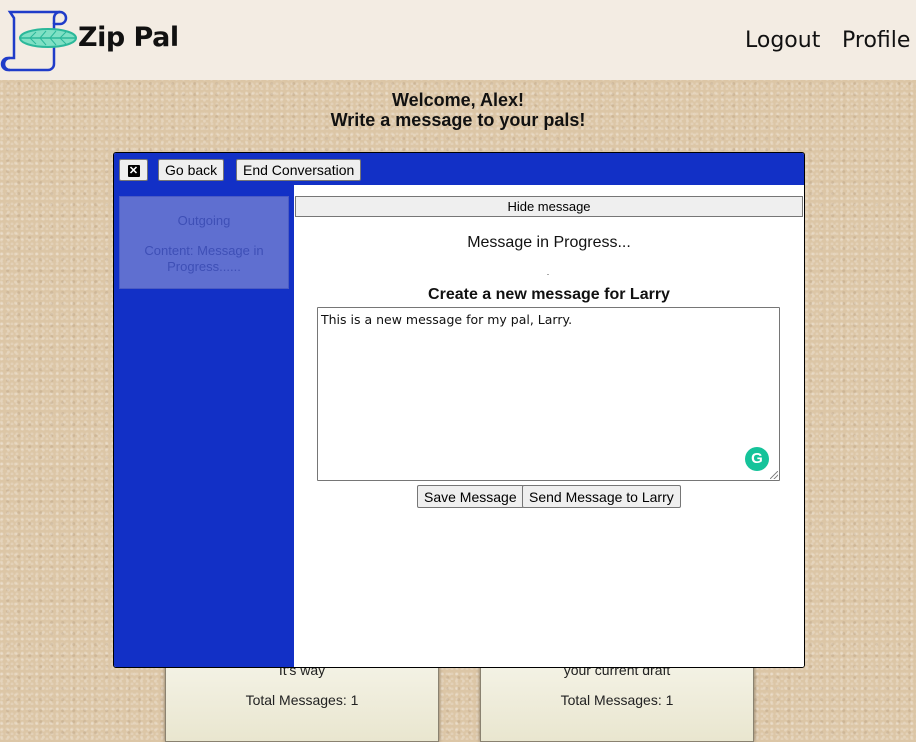  Describe the element at coordinates (458, 100) in the screenshot. I see `welcome-heading: Welcome, Alex!` at that location.